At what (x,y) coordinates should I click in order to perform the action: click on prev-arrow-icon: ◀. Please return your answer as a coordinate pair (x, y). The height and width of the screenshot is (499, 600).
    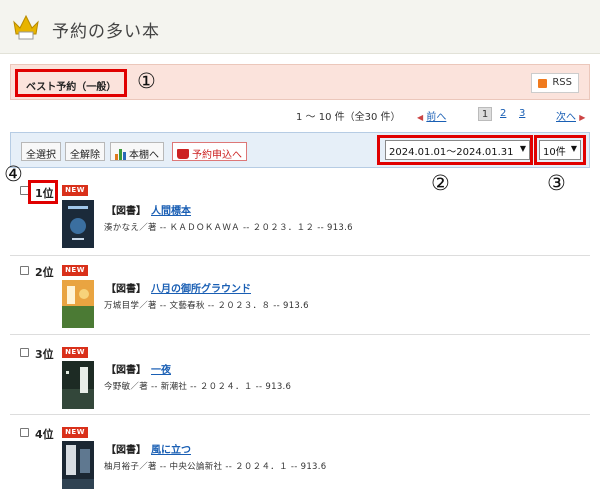
    Looking at the image, I should click on (420, 117).